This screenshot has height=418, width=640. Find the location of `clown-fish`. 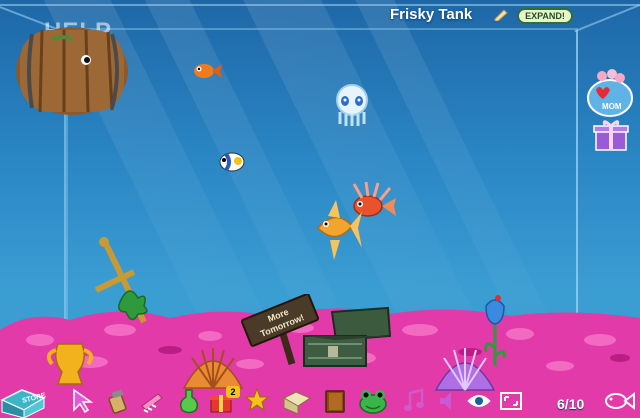

clown-fish is located at coordinates (231, 162).